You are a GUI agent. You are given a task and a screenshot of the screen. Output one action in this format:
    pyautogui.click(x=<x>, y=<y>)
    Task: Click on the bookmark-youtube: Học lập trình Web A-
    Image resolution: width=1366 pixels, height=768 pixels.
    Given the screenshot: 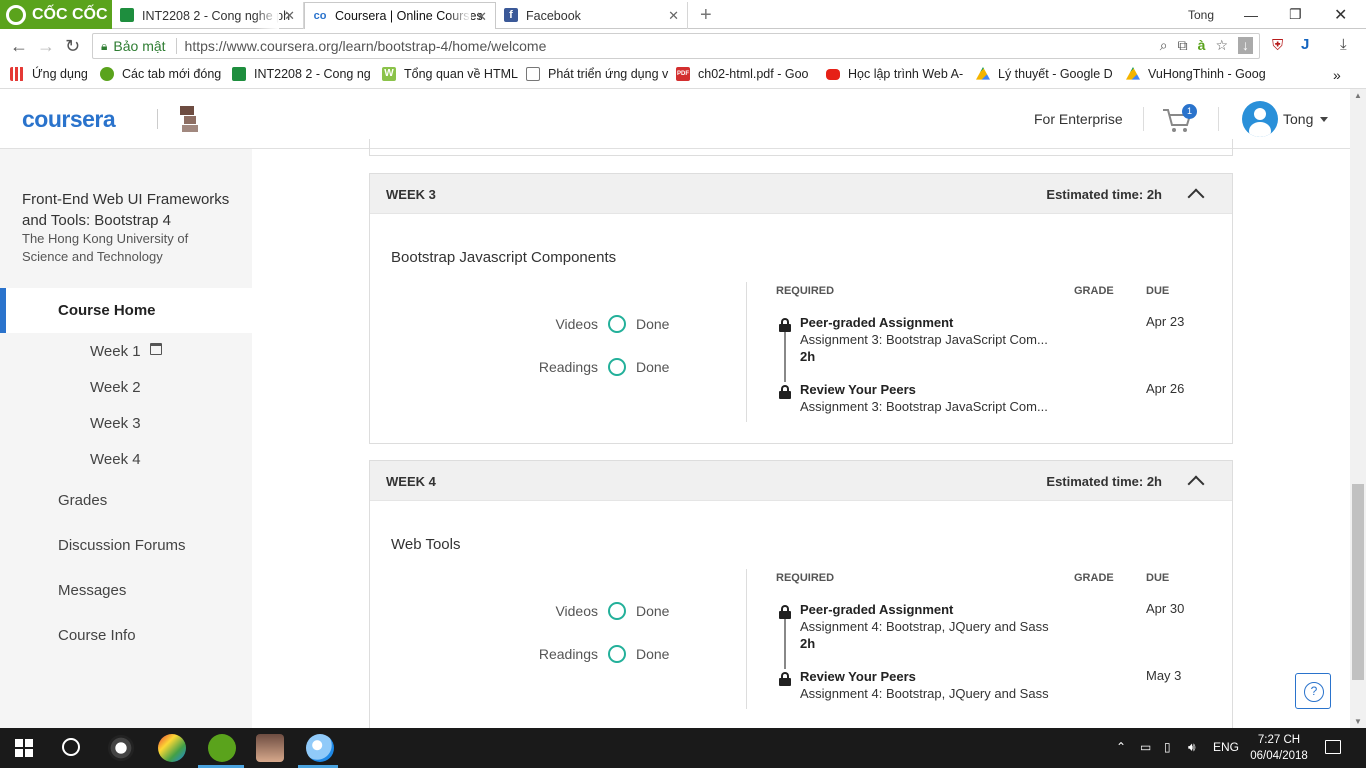 What is the action you would take?
    pyautogui.click(x=894, y=74)
    